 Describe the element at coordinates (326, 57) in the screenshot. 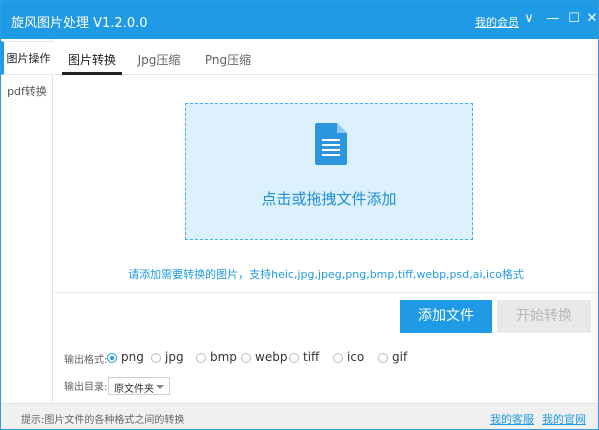

I see `tab-bar: 图片转换 Jpg压缩 Png压缩` at that location.